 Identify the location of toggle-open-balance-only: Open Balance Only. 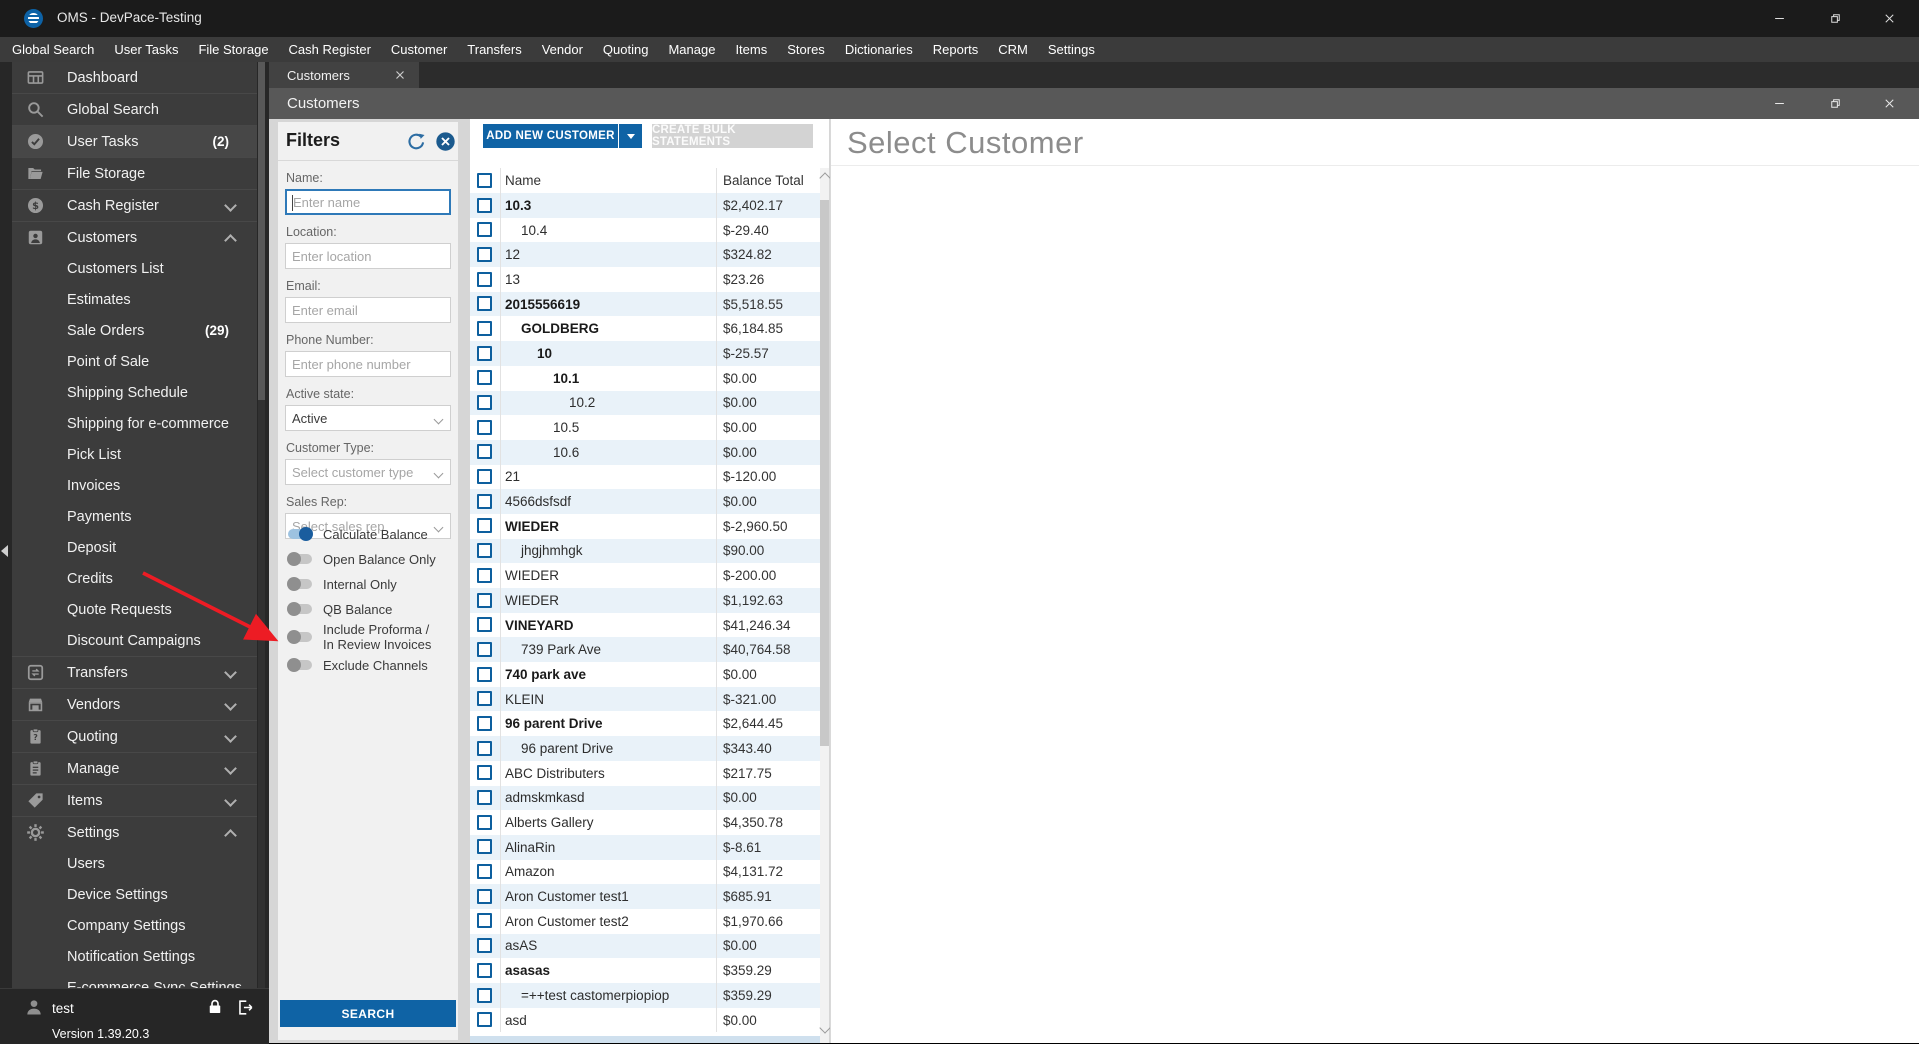
(368, 559).